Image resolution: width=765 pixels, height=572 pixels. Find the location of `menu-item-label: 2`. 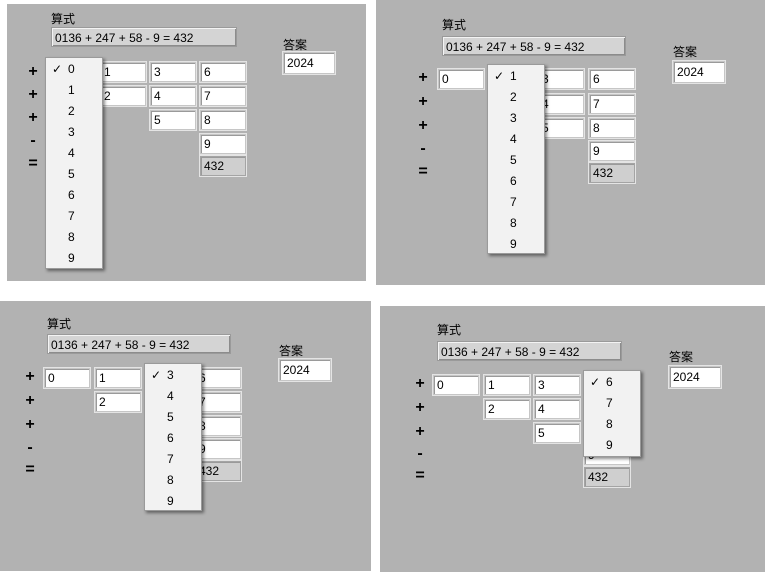

menu-item-label: 2 is located at coordinates (513, 97).